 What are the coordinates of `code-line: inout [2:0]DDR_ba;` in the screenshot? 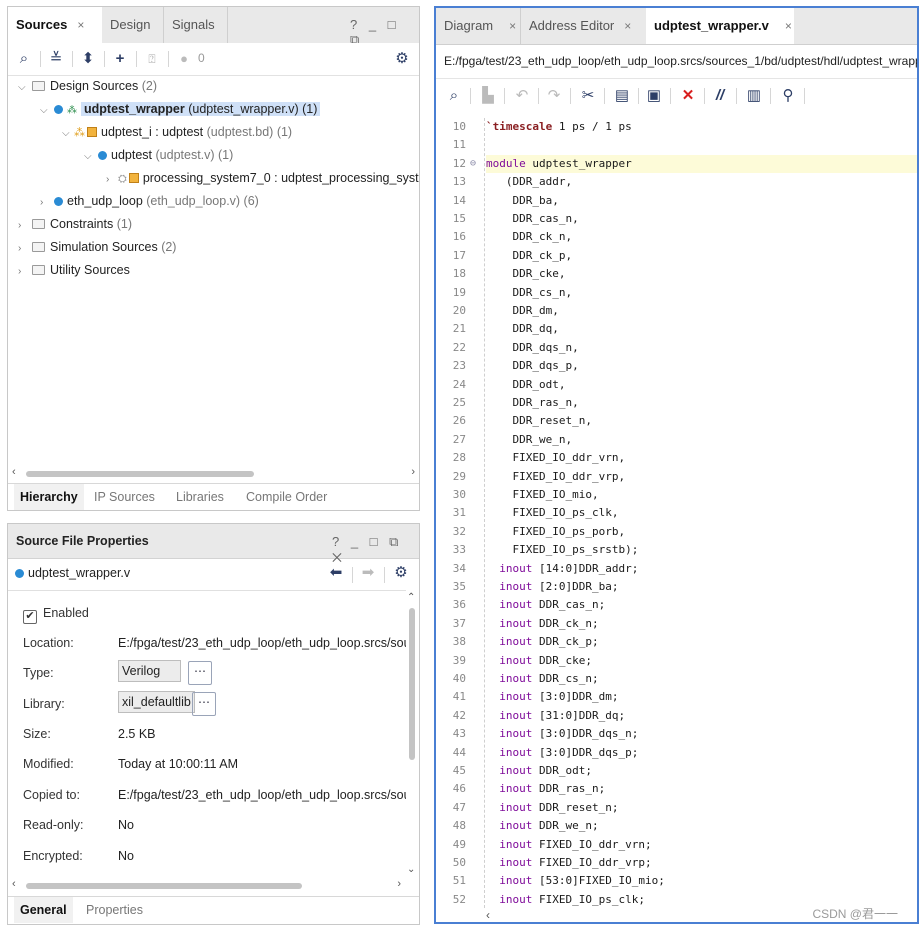 It's located at (701, 587).